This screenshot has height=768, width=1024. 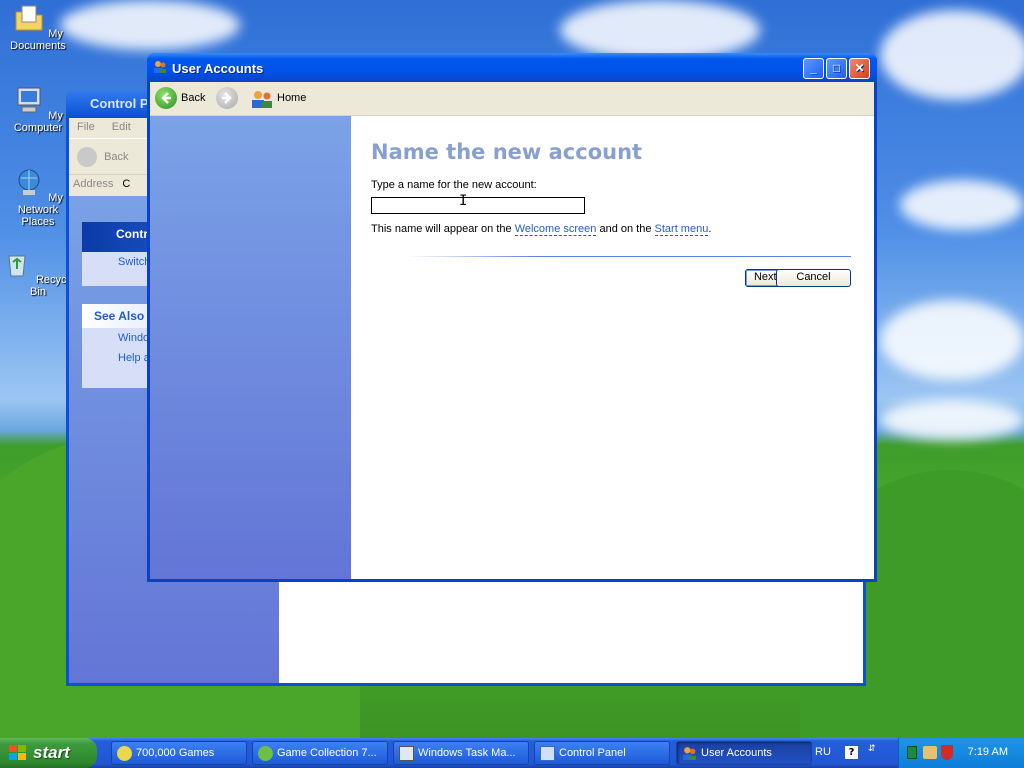 What do you see at coordinates (813, 68) in the screenshot?
I see `minimize-button: _` at bounding box center [813, 68].